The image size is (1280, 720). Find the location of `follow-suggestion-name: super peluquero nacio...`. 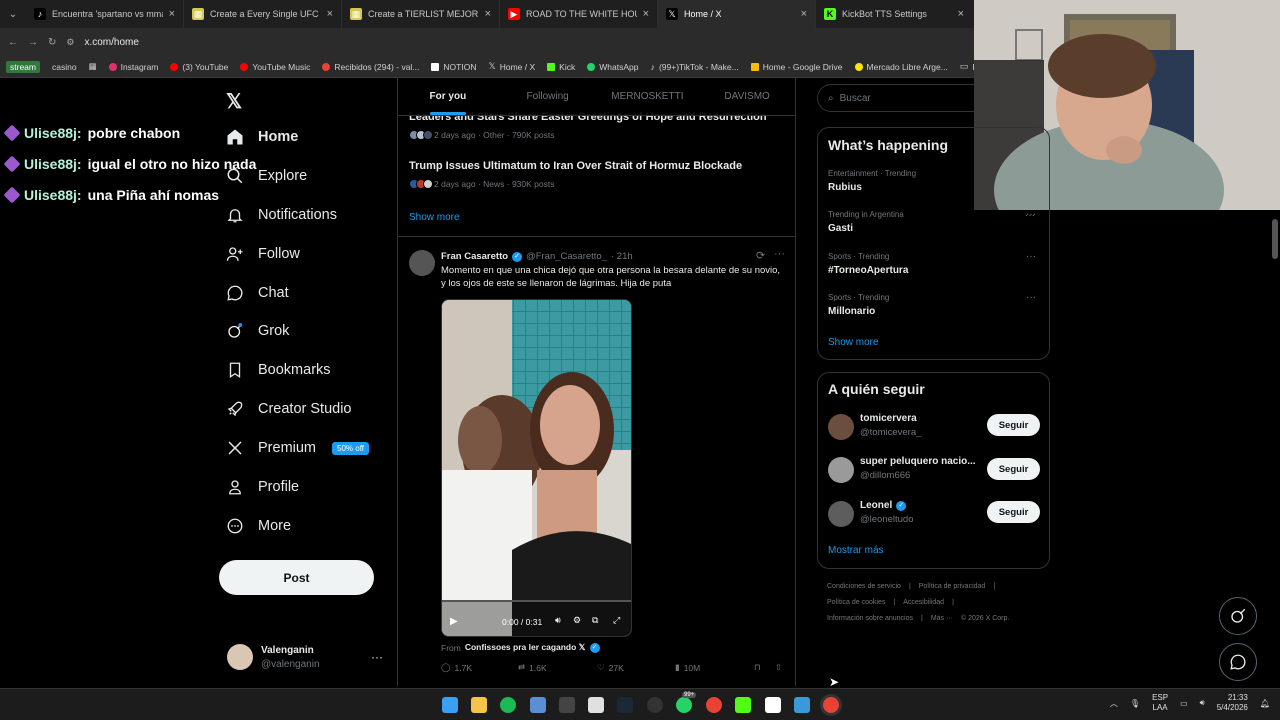

follow-suggestion-name: super peluquero nacio... is located at coordinates (919, 461).